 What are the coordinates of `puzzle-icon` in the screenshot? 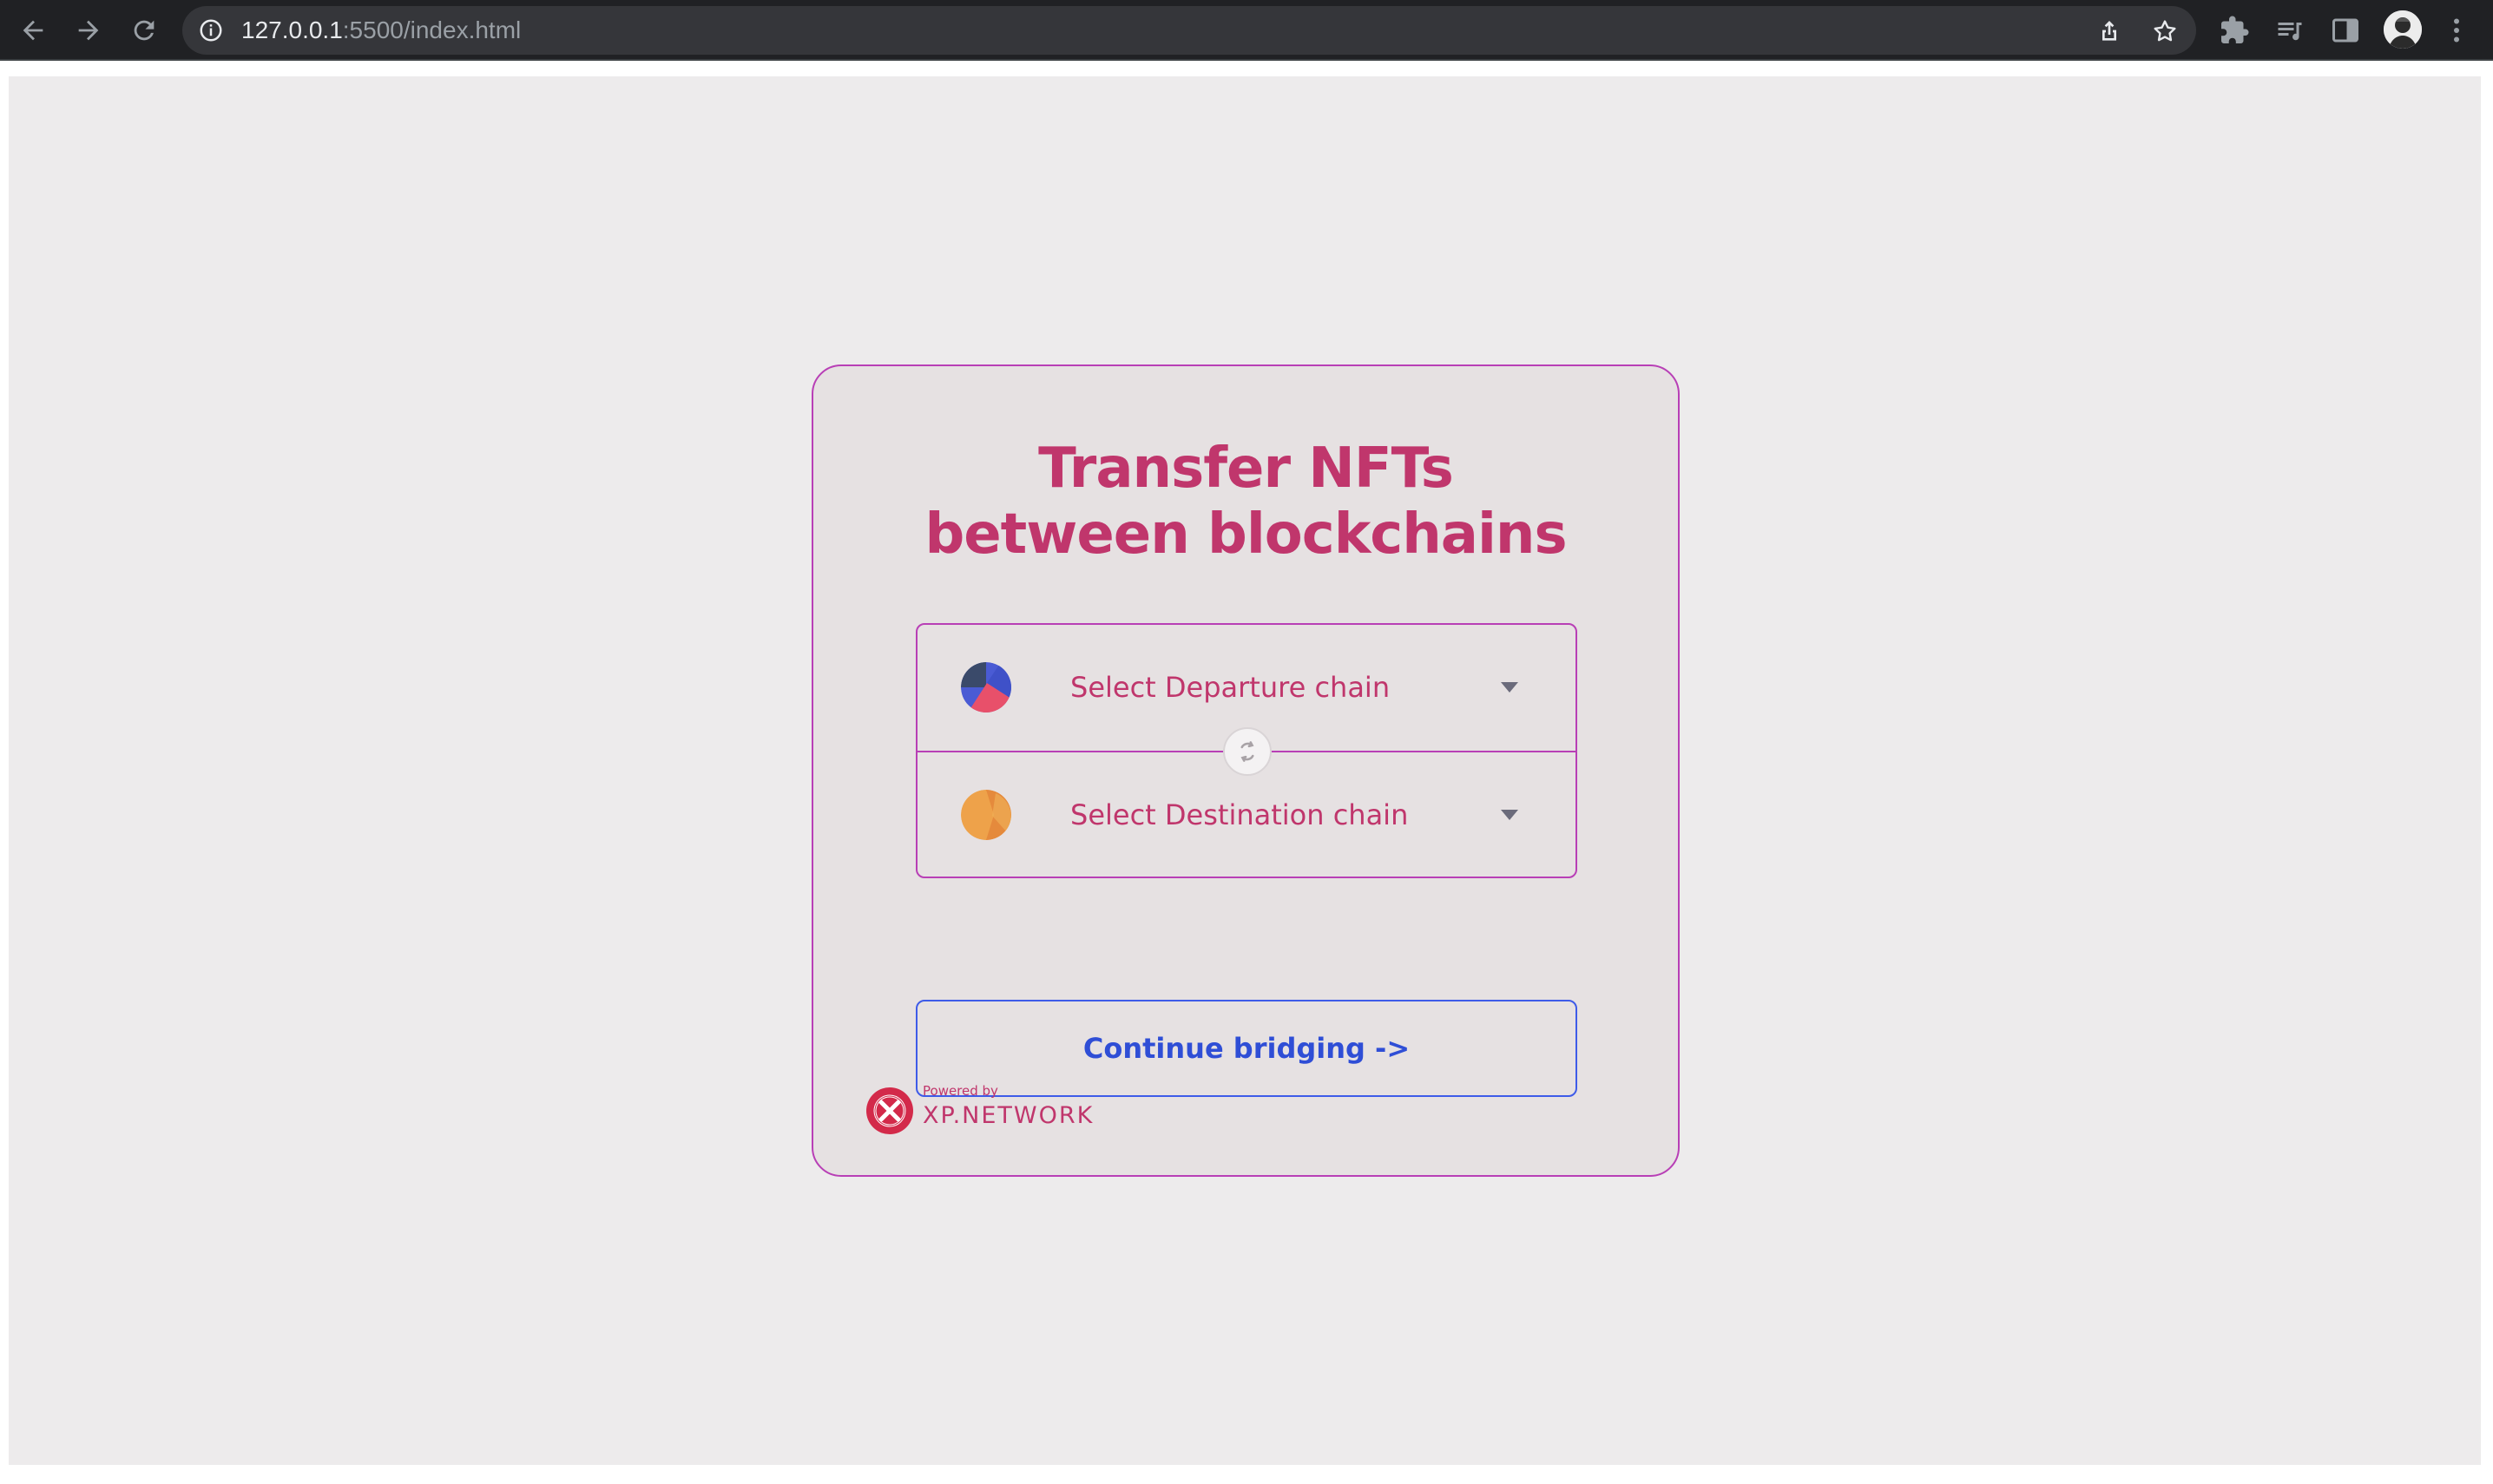 It's located at (2234, 31).